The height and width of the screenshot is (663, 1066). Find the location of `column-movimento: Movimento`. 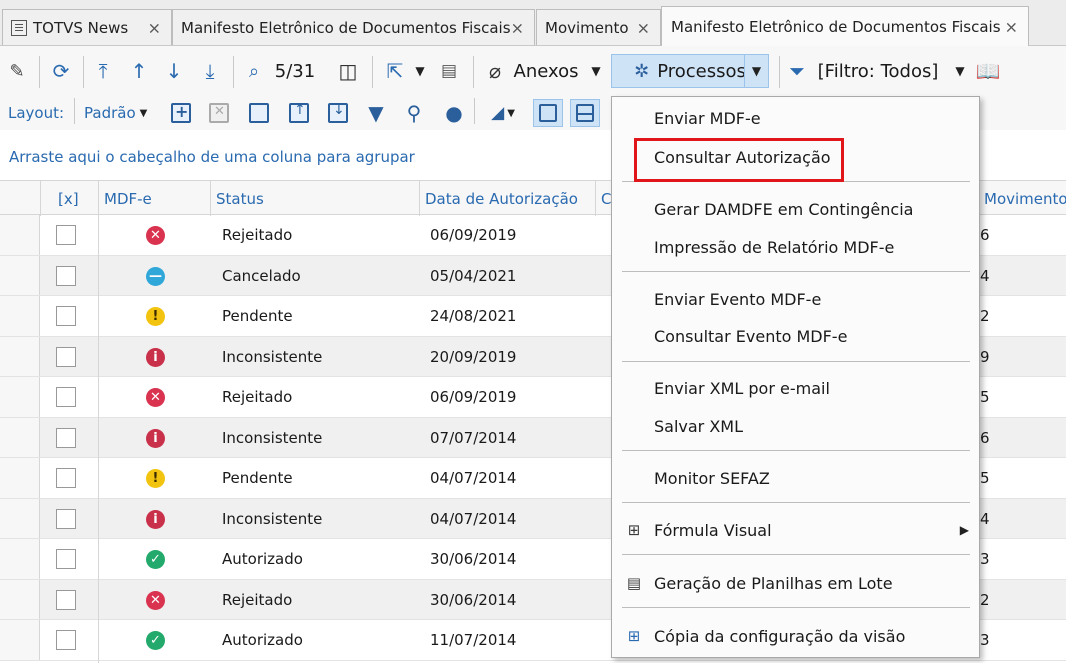

column-movimento: Movimento is located at coordinates (1022, 198).